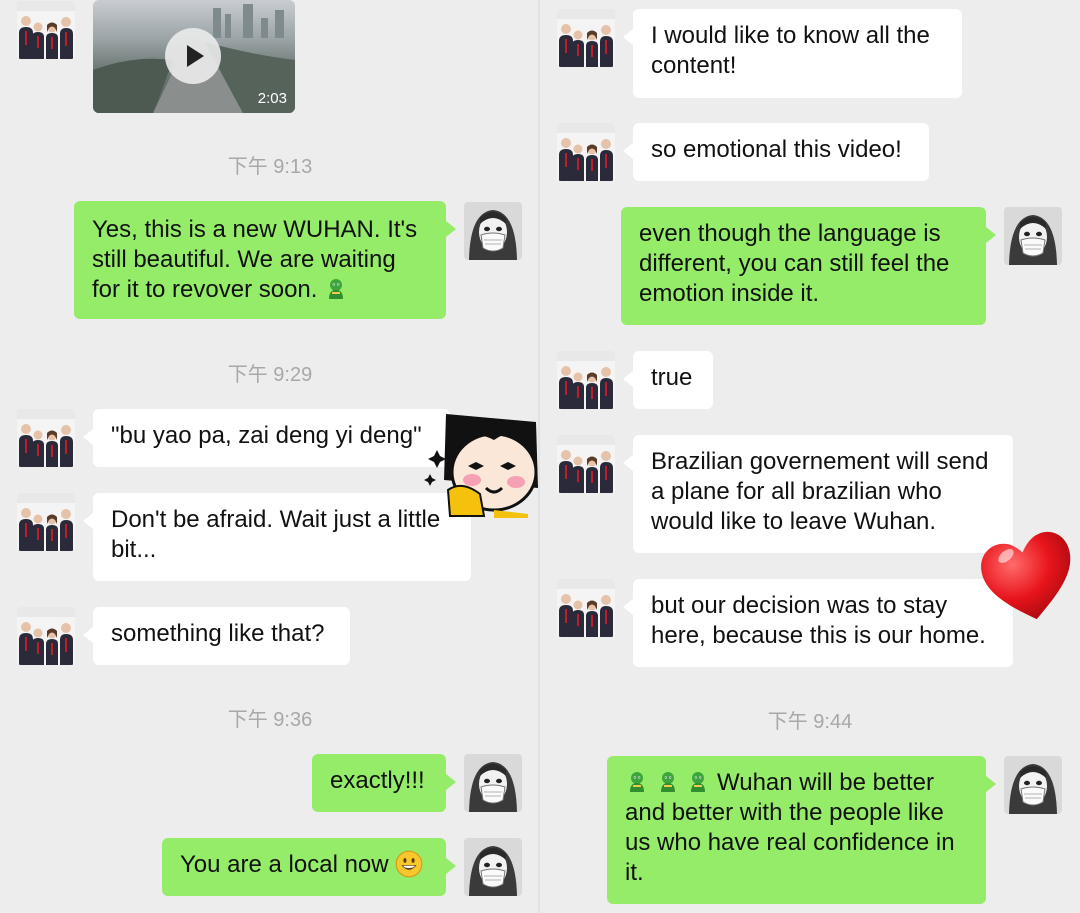 The height and width of the screenshot is (913, 1080). I want to click on girl-sticker, so click(481, 466).